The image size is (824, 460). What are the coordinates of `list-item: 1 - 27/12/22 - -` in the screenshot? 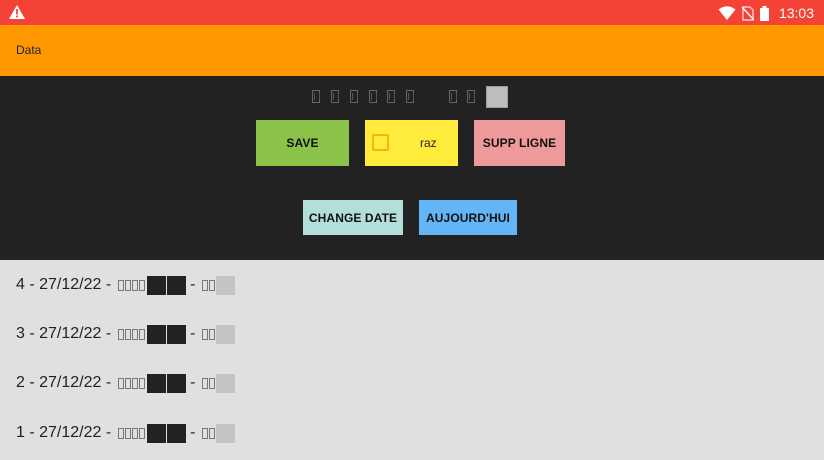 It's located at (125, 433).